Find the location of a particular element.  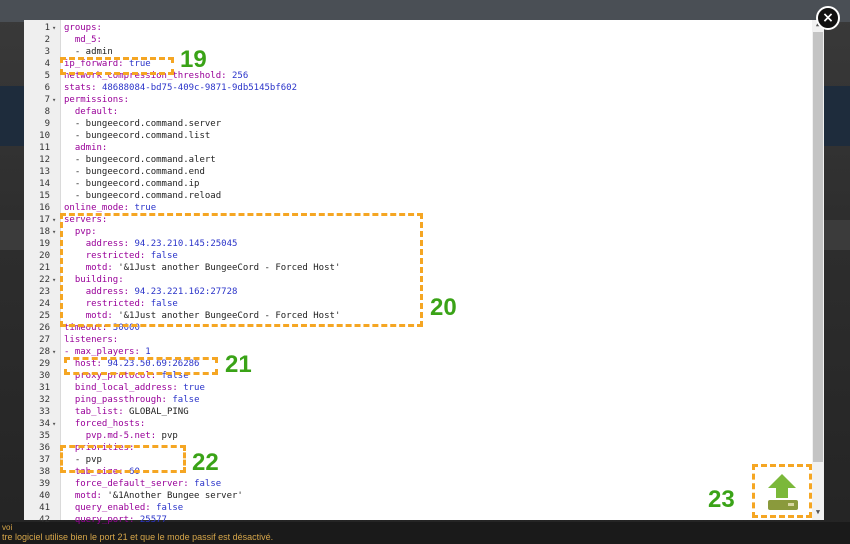

line-number: 11 is located at coordinates (44, 148).